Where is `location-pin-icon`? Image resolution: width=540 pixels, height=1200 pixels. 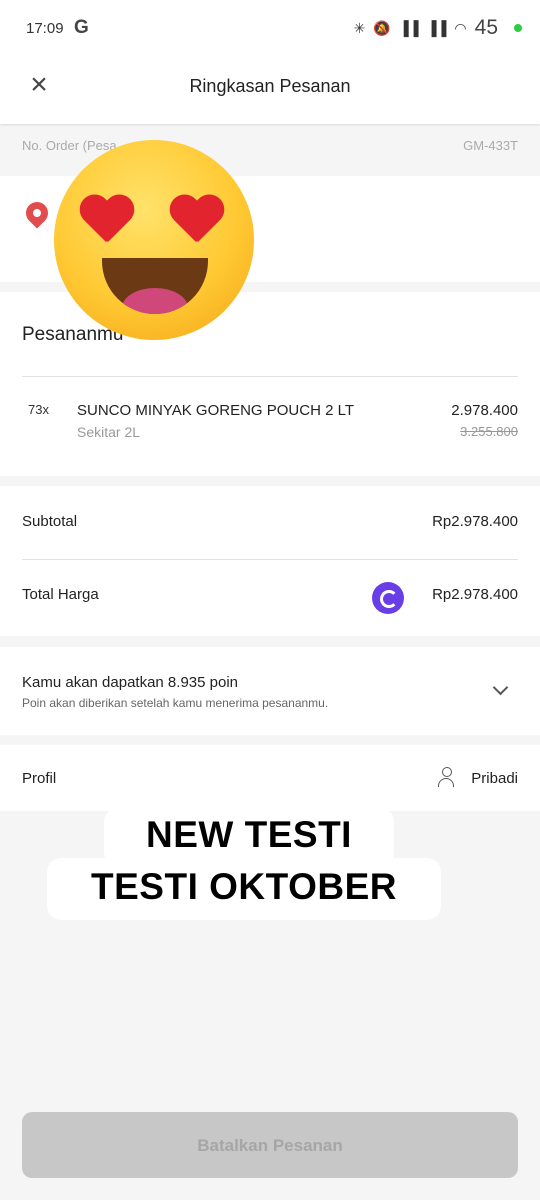 location-pin-icon is located at coordinates (37, 213).